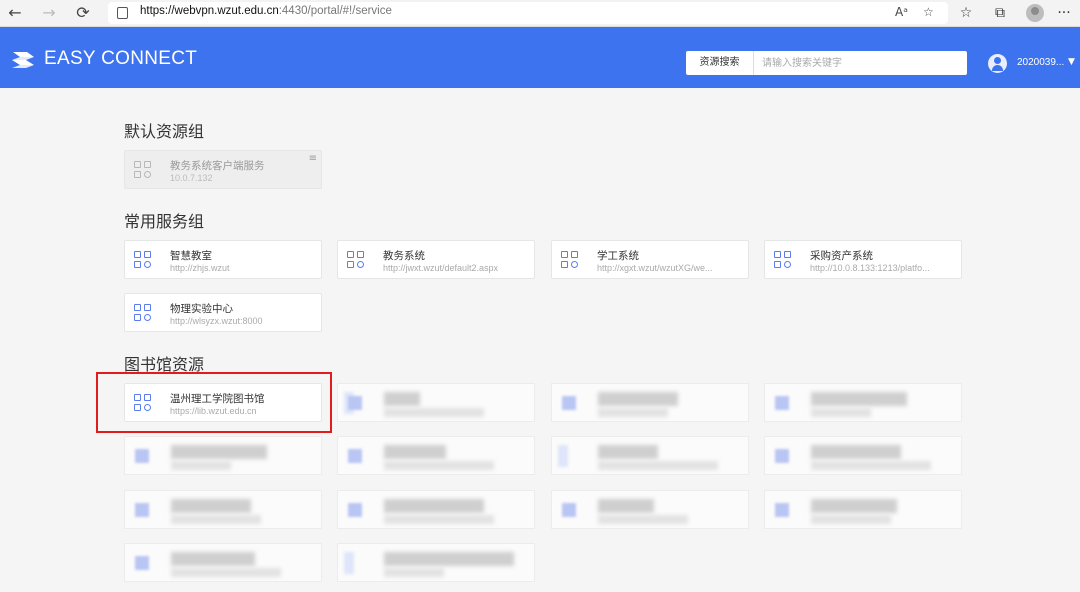 The width and height of the screenshot is (1080, 592). Describe the element at coordinates (223, 259) in the screenshot. I see `resource-card: 智慧教室 http://zhjs.wzut` at that location.